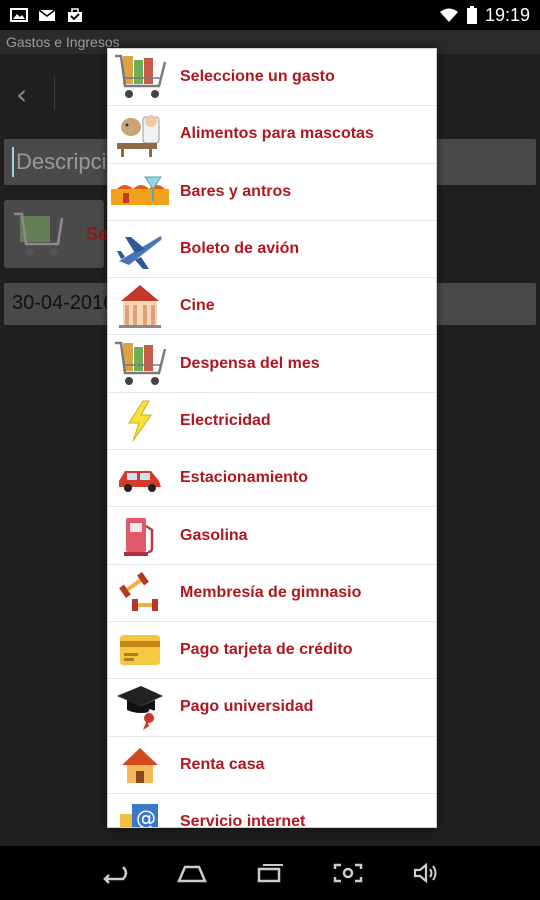 The image size is (540, 900). What do you see at coordinates (140, 536) in the screenshot?
I see `gas-pump-icon` at bounding box center [140, 536].